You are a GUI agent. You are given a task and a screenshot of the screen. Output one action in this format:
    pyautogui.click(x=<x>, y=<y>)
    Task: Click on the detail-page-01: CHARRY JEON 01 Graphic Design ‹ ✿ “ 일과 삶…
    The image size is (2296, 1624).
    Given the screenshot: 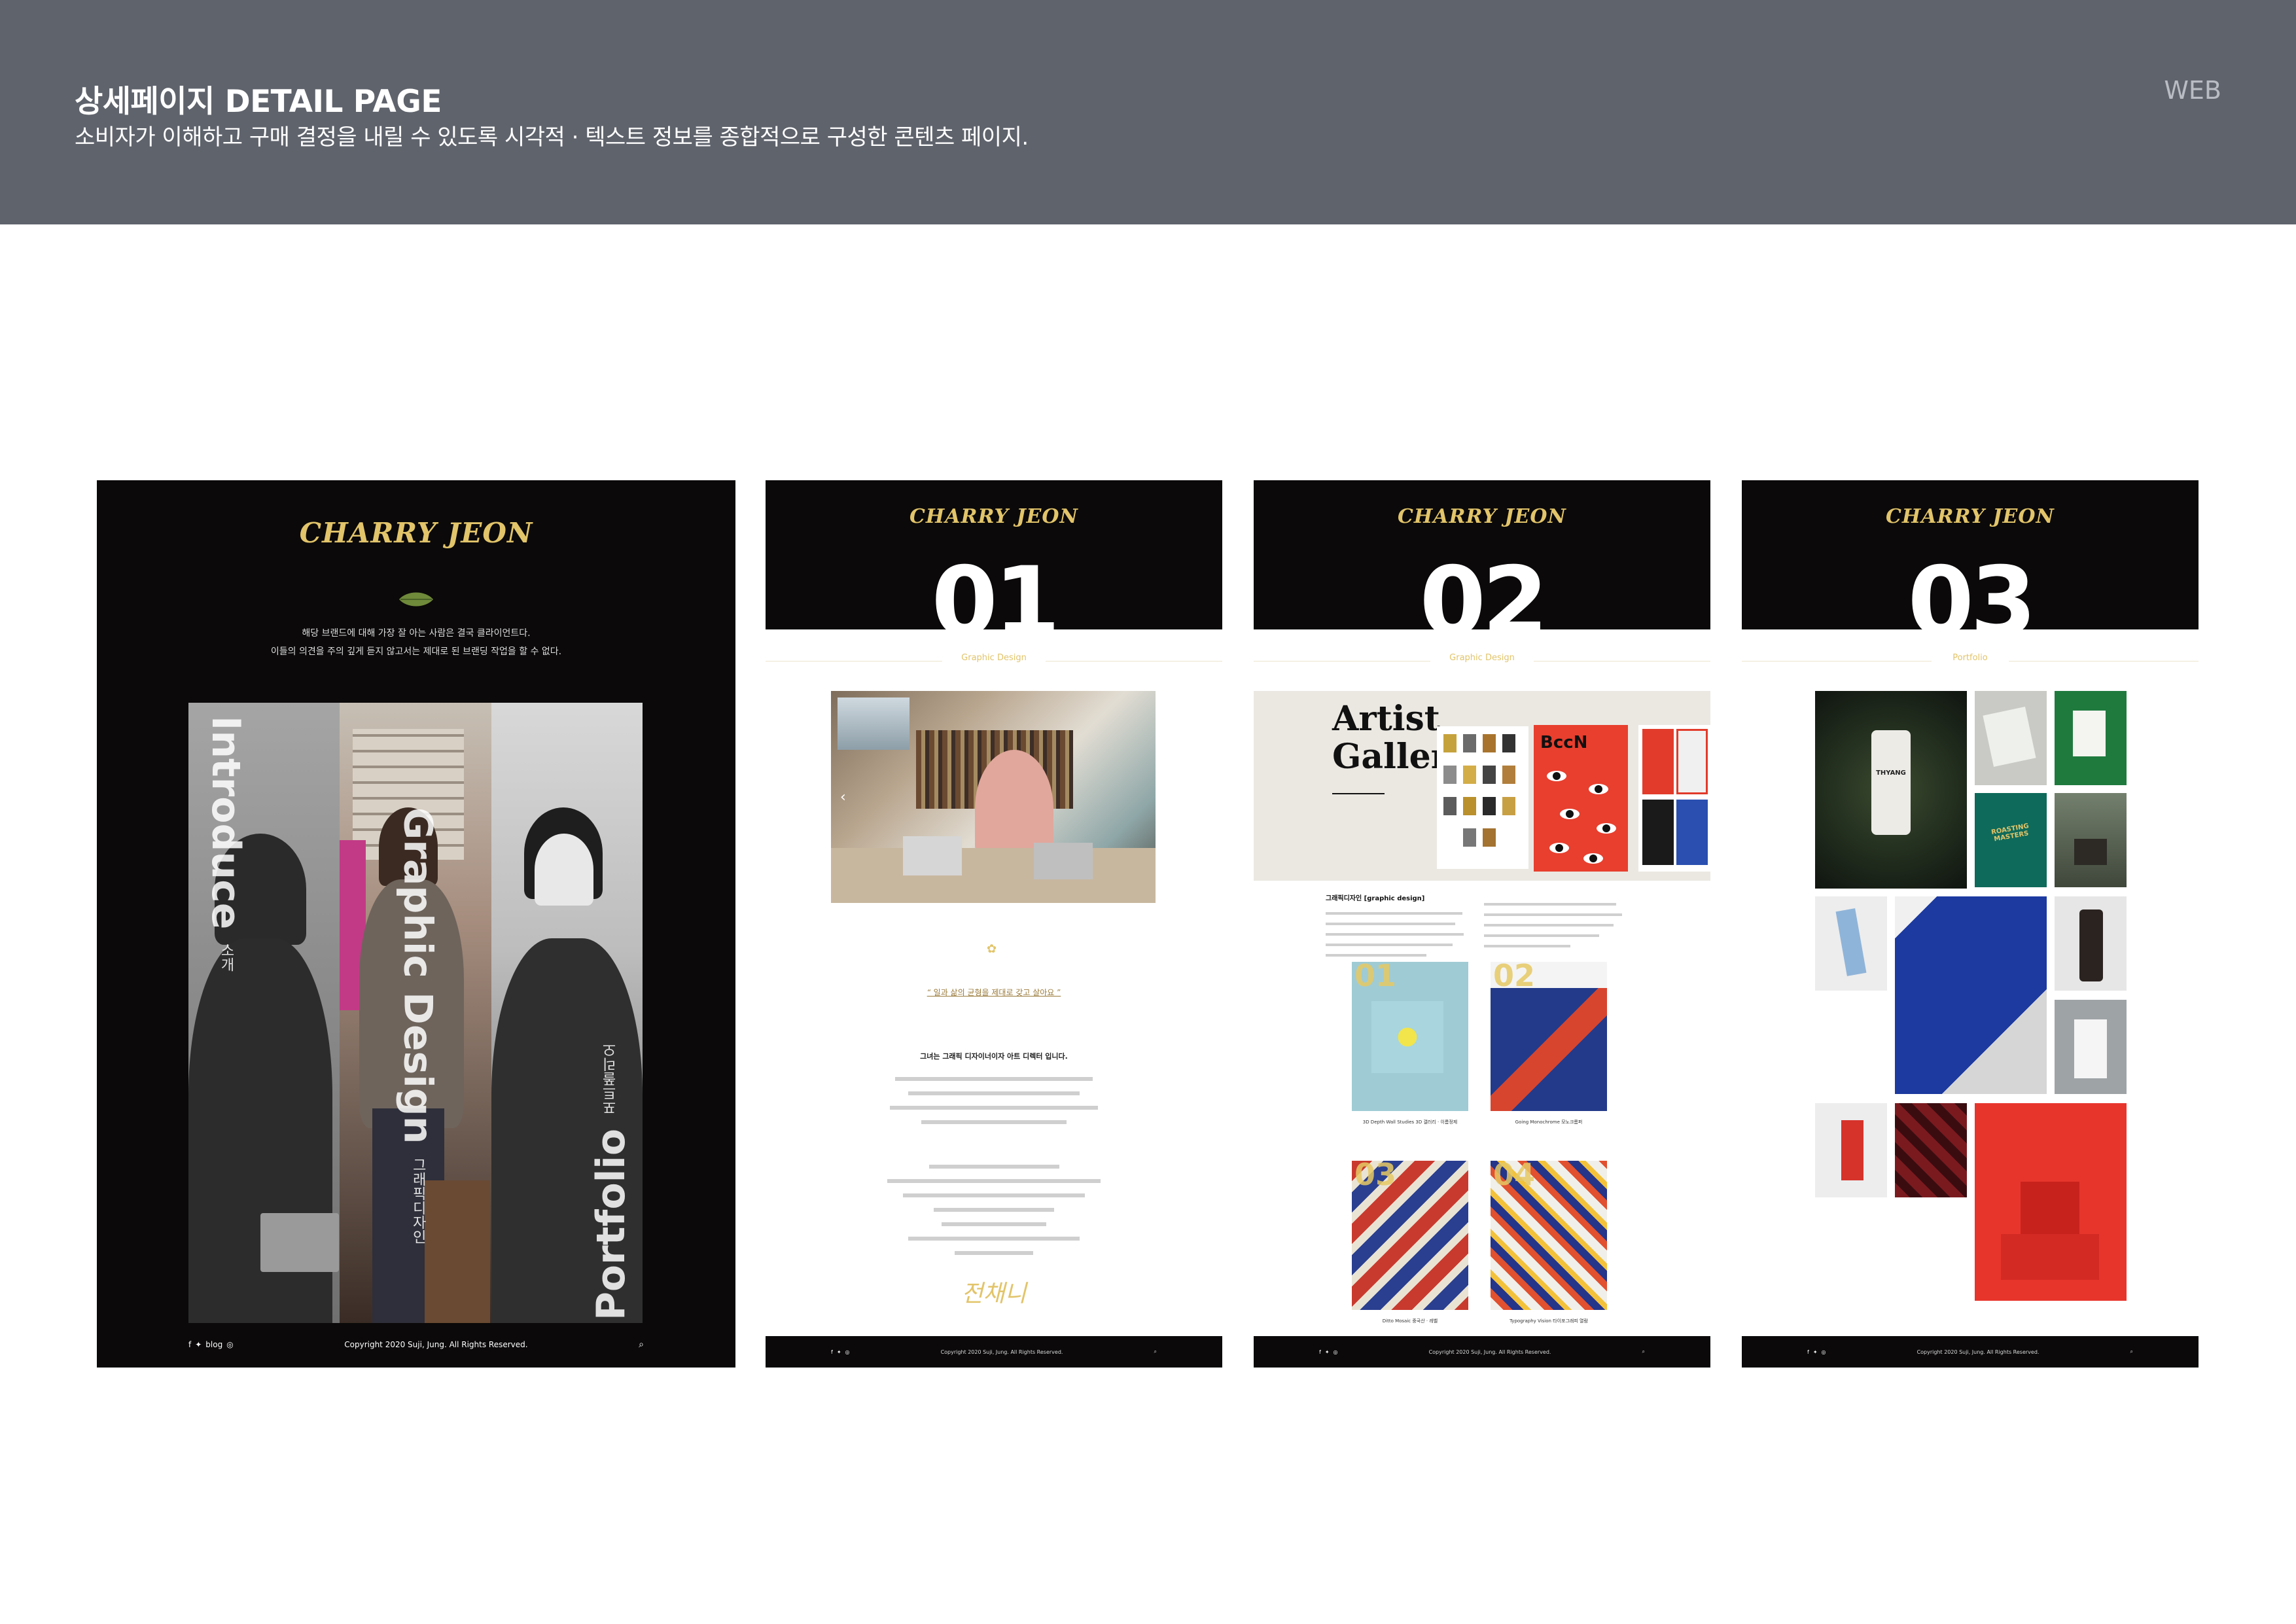 What is the action you would take?
    pyautogui.click(x=994, y=924)
    